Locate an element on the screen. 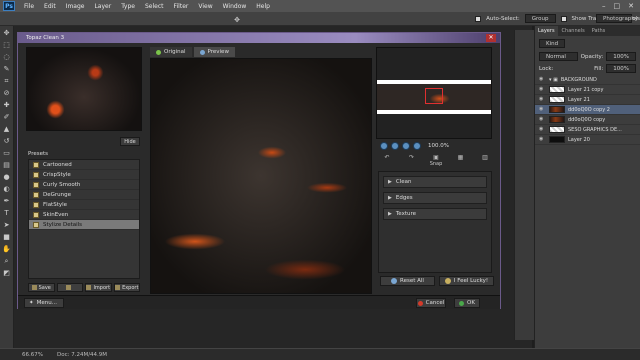 The width and height of the screenshot is (640, 360). menu-window: Window is located at coordinates (235, 6).